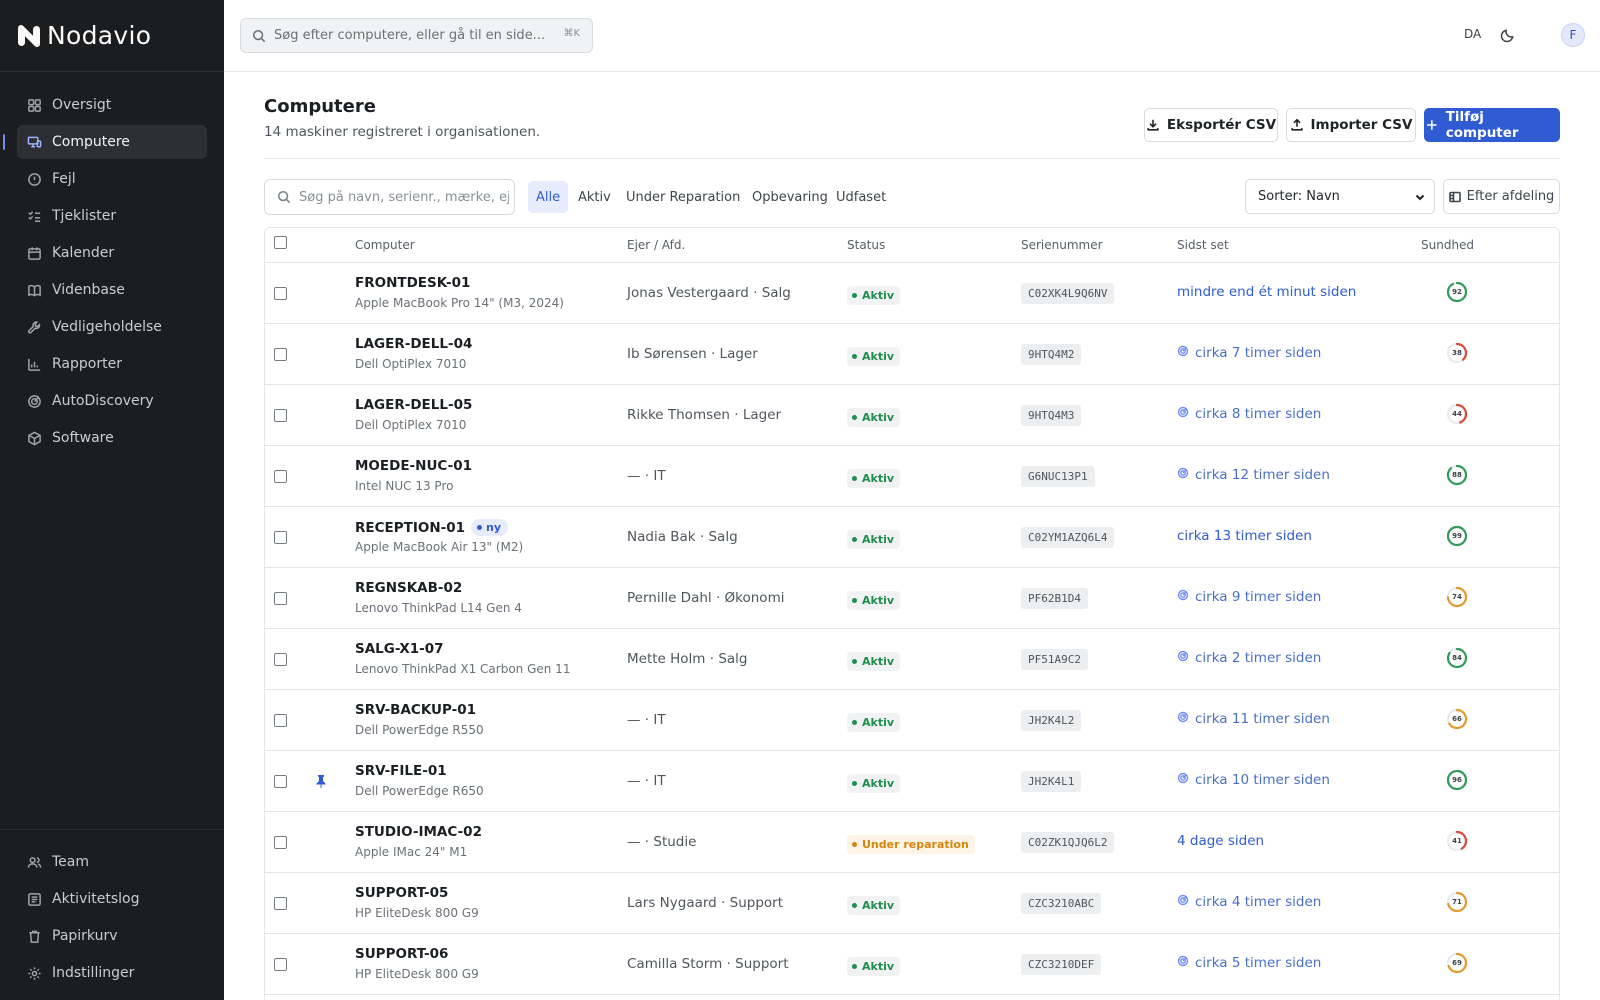 Image resolution: width=1600 pixels, height=1000 pixels. I want to click on sidebar-item-oversigt: Oversigt, so click(112, 105).